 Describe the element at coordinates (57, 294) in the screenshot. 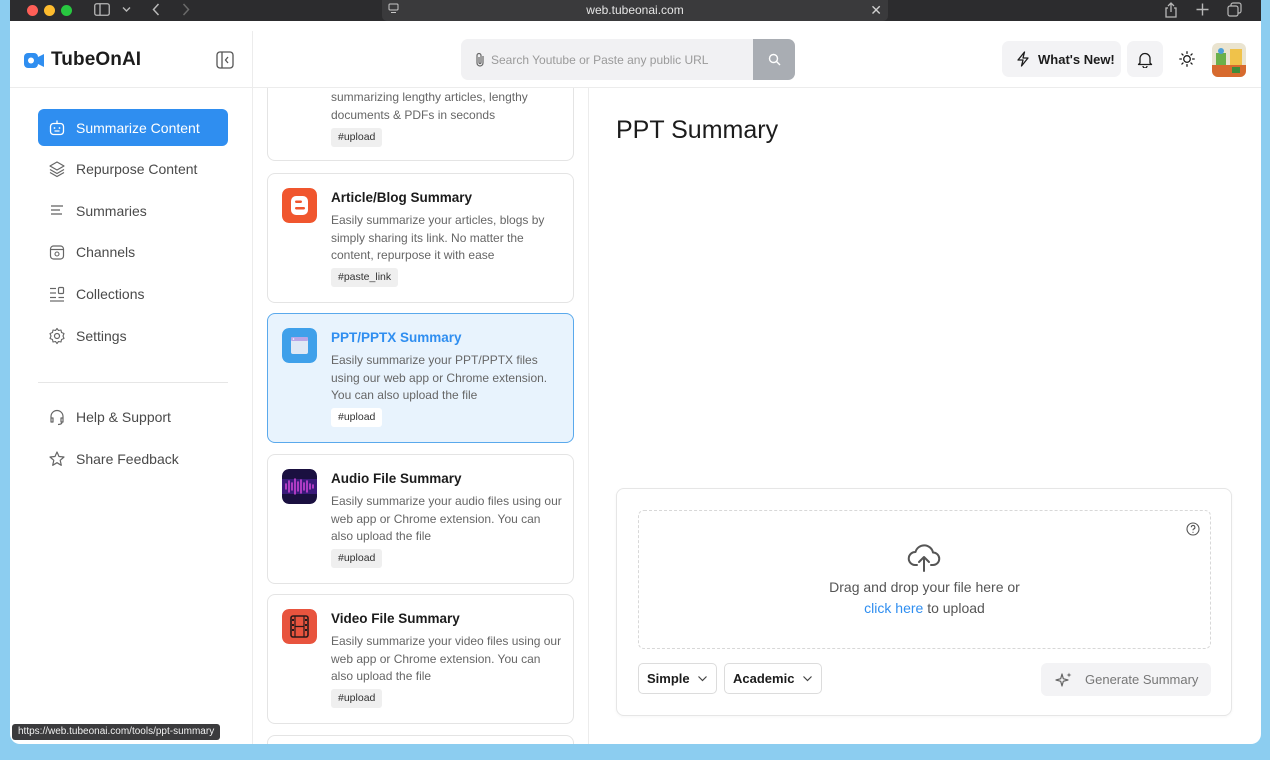

I see `collections-icon` at that location.